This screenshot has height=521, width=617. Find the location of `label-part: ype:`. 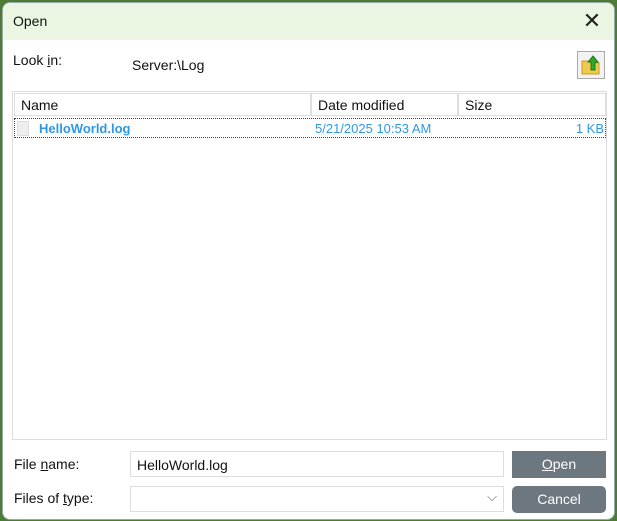

label-part: ype: is located at coordinates (80, 498).